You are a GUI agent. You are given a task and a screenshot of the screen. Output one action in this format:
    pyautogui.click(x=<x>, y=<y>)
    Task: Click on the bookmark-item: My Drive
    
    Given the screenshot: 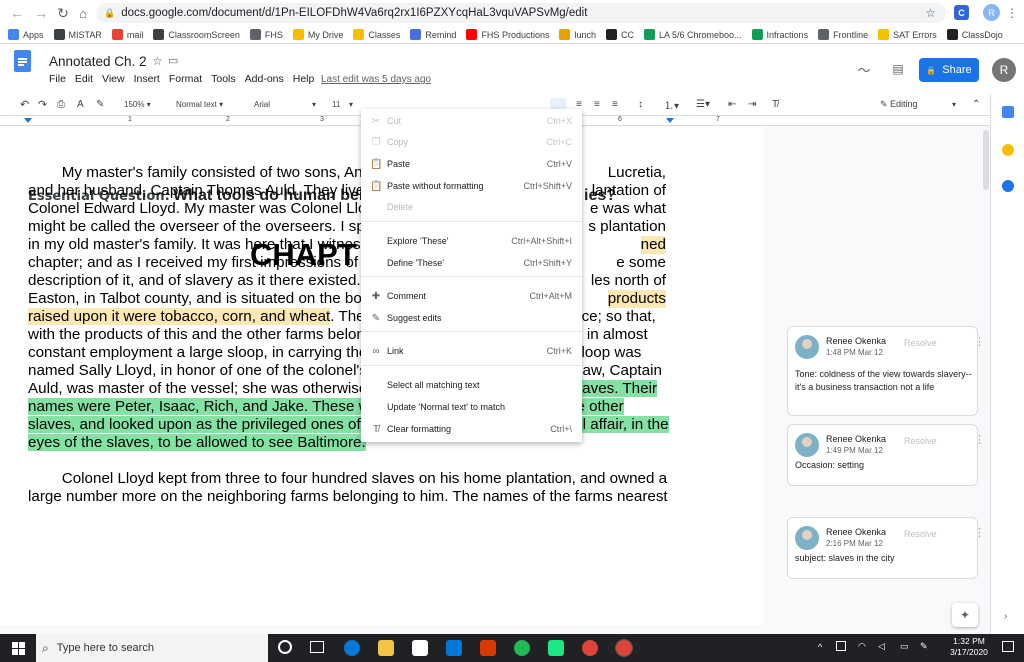 What is the action you would take?
    pyautogui.click(x=317, y=34)
    